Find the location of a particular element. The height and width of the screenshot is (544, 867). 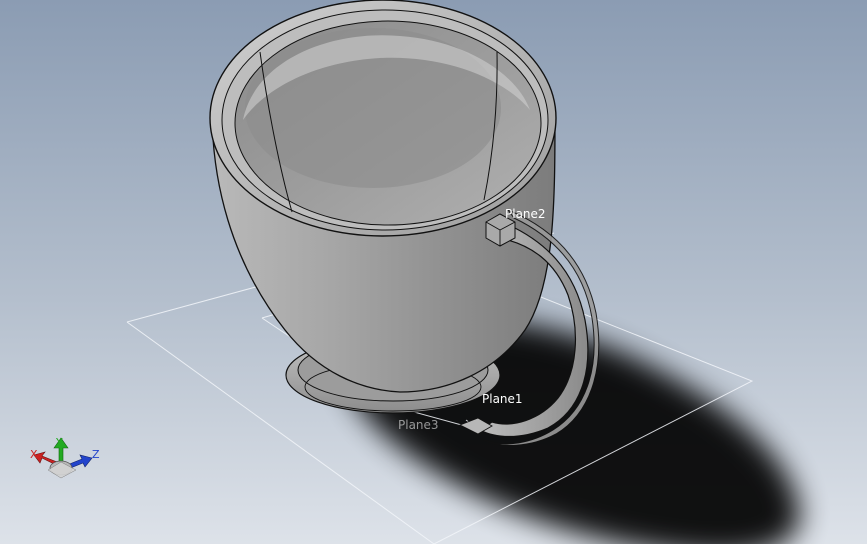

plane1-label: Plane1 is located at coordinates (502, 399).